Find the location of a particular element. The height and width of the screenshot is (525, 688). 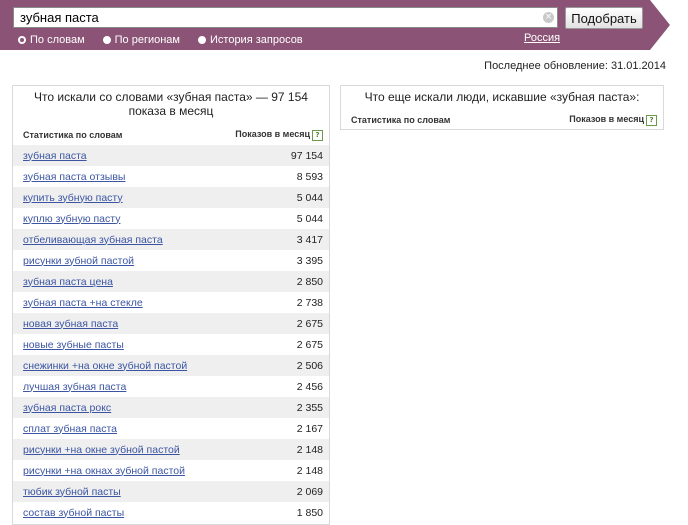

phrase-link: тюбик зубной пасты is located at coordinates (72, 492).